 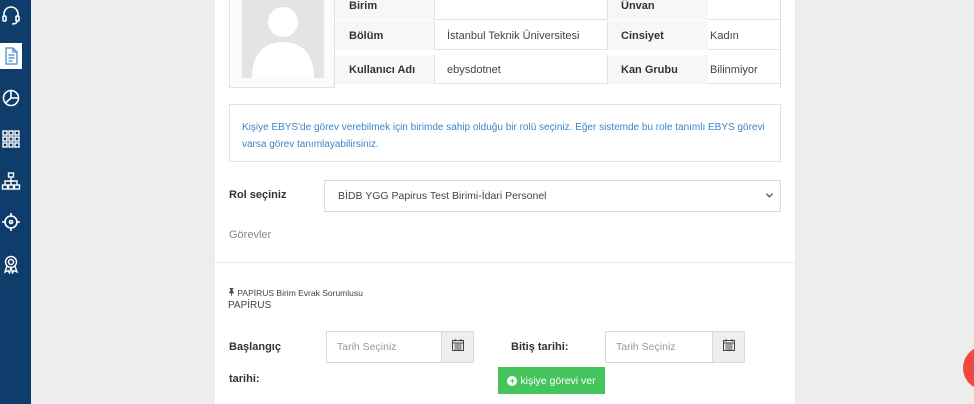 I want to click on cinsiyet-label: Cinsiyet, so click(x=658, y=35).